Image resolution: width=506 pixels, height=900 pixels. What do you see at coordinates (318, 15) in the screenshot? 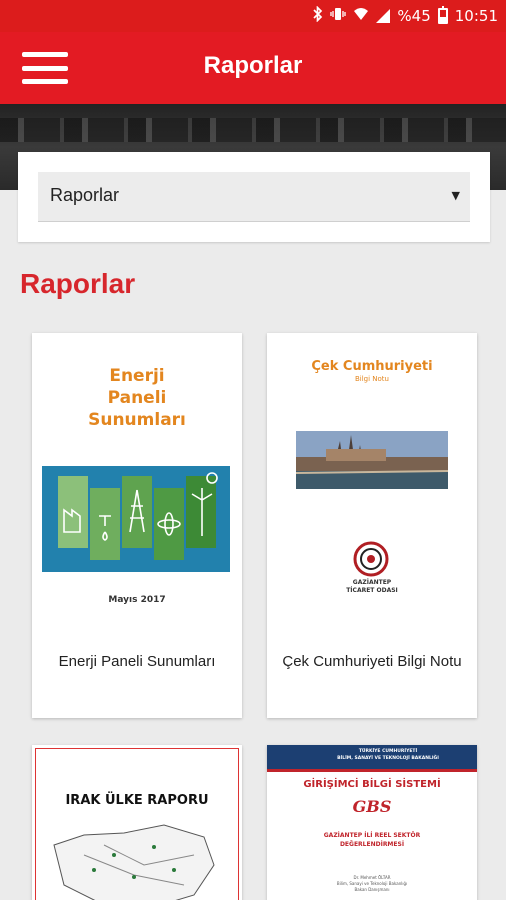
I see `bluetooth-icon` at bounding box center [318, 15].